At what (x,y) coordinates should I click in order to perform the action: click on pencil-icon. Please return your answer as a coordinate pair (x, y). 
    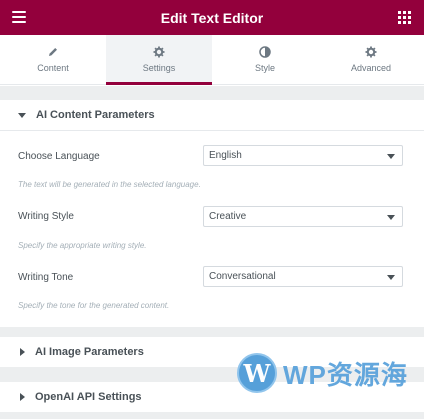
    Looking at the image, I should click on (53, 52).